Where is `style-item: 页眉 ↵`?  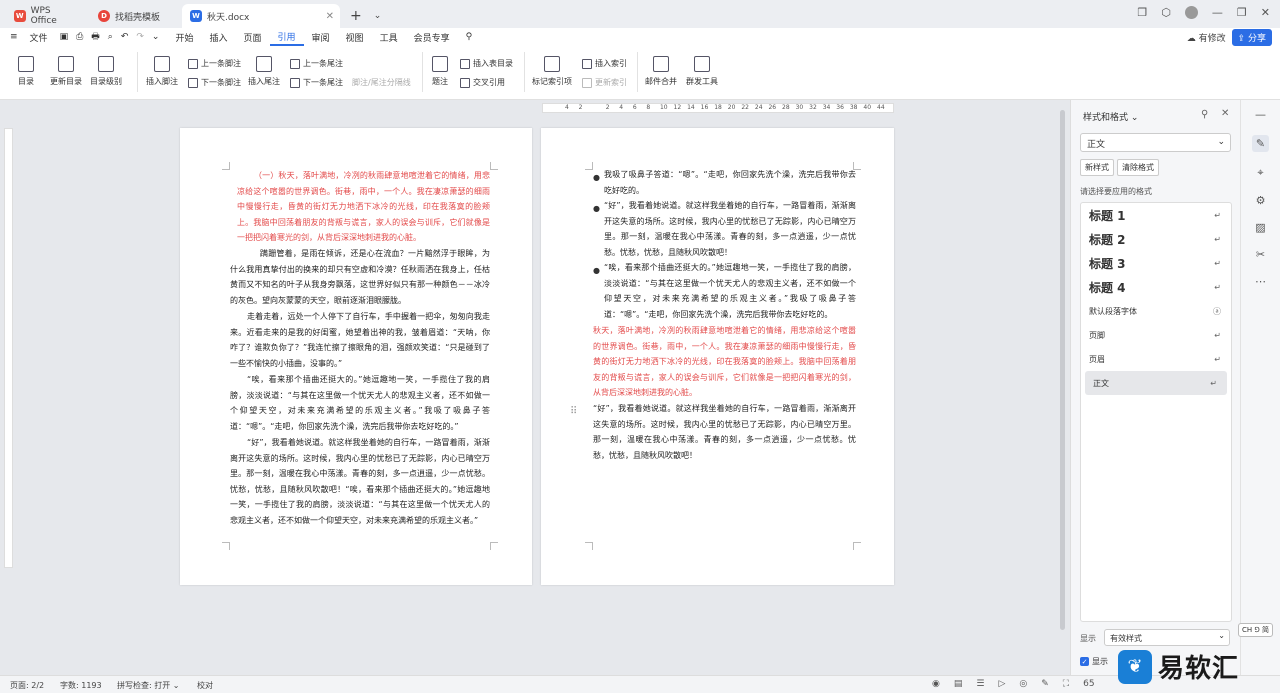 style-item: 页眉 ↵ is located at coordinates (1156, 359).